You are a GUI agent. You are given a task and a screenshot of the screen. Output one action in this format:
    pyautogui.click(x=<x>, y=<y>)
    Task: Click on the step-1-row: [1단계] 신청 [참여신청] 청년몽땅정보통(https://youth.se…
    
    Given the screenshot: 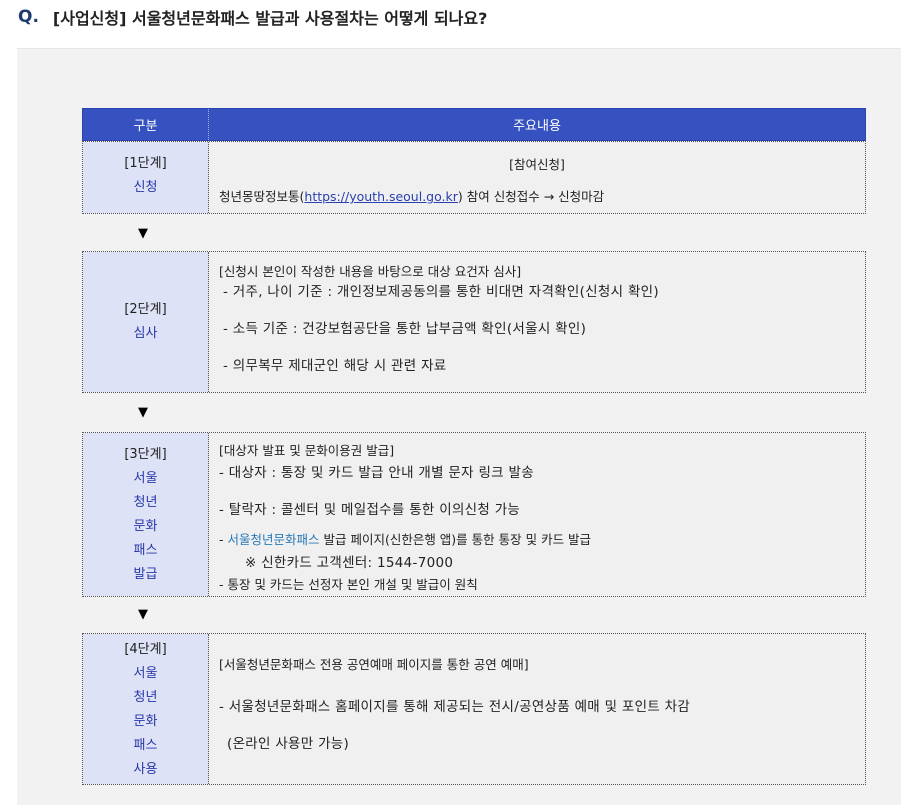 What is the action you would take?
    pyautogui.click(x=474, y=177)
    